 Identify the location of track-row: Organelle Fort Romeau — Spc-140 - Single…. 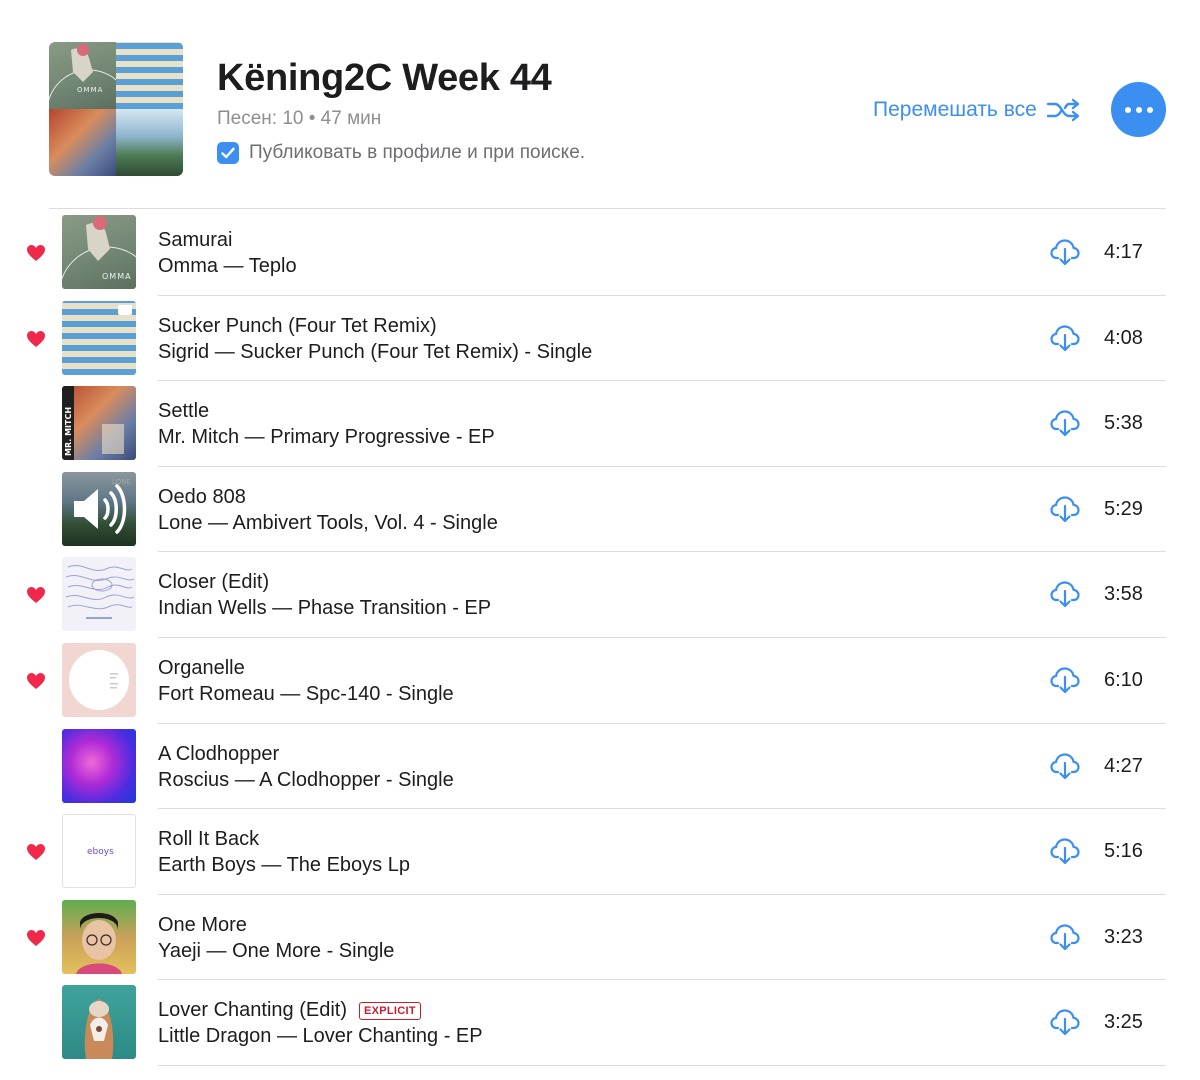
(600, 681).